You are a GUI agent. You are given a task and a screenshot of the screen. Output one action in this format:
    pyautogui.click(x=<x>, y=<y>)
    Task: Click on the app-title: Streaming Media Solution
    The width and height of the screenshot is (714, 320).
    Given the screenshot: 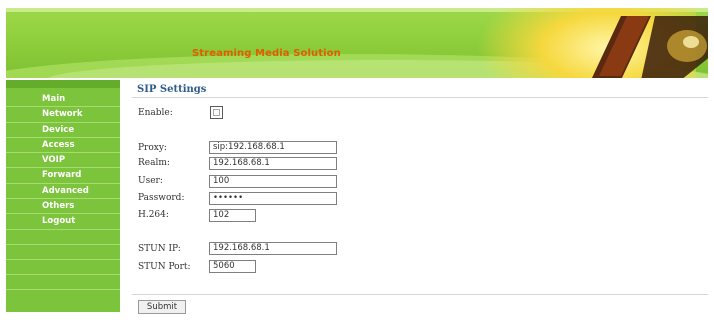 What is the action you would take?
    pyautogui.click(x=266, y=53)
    